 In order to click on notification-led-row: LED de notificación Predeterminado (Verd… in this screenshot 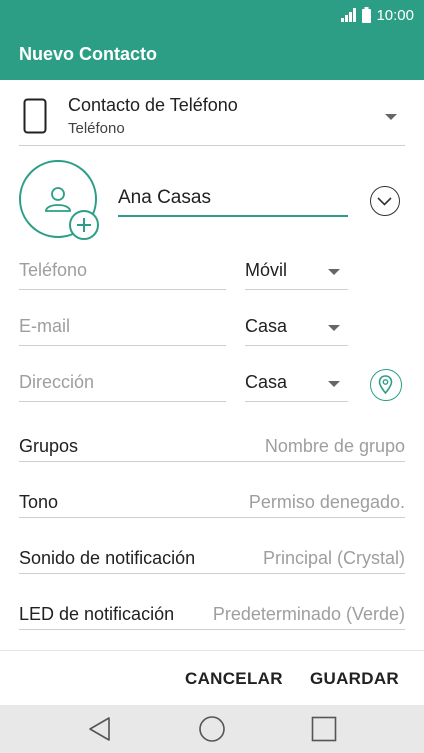, I will do `click(212, 612)`.